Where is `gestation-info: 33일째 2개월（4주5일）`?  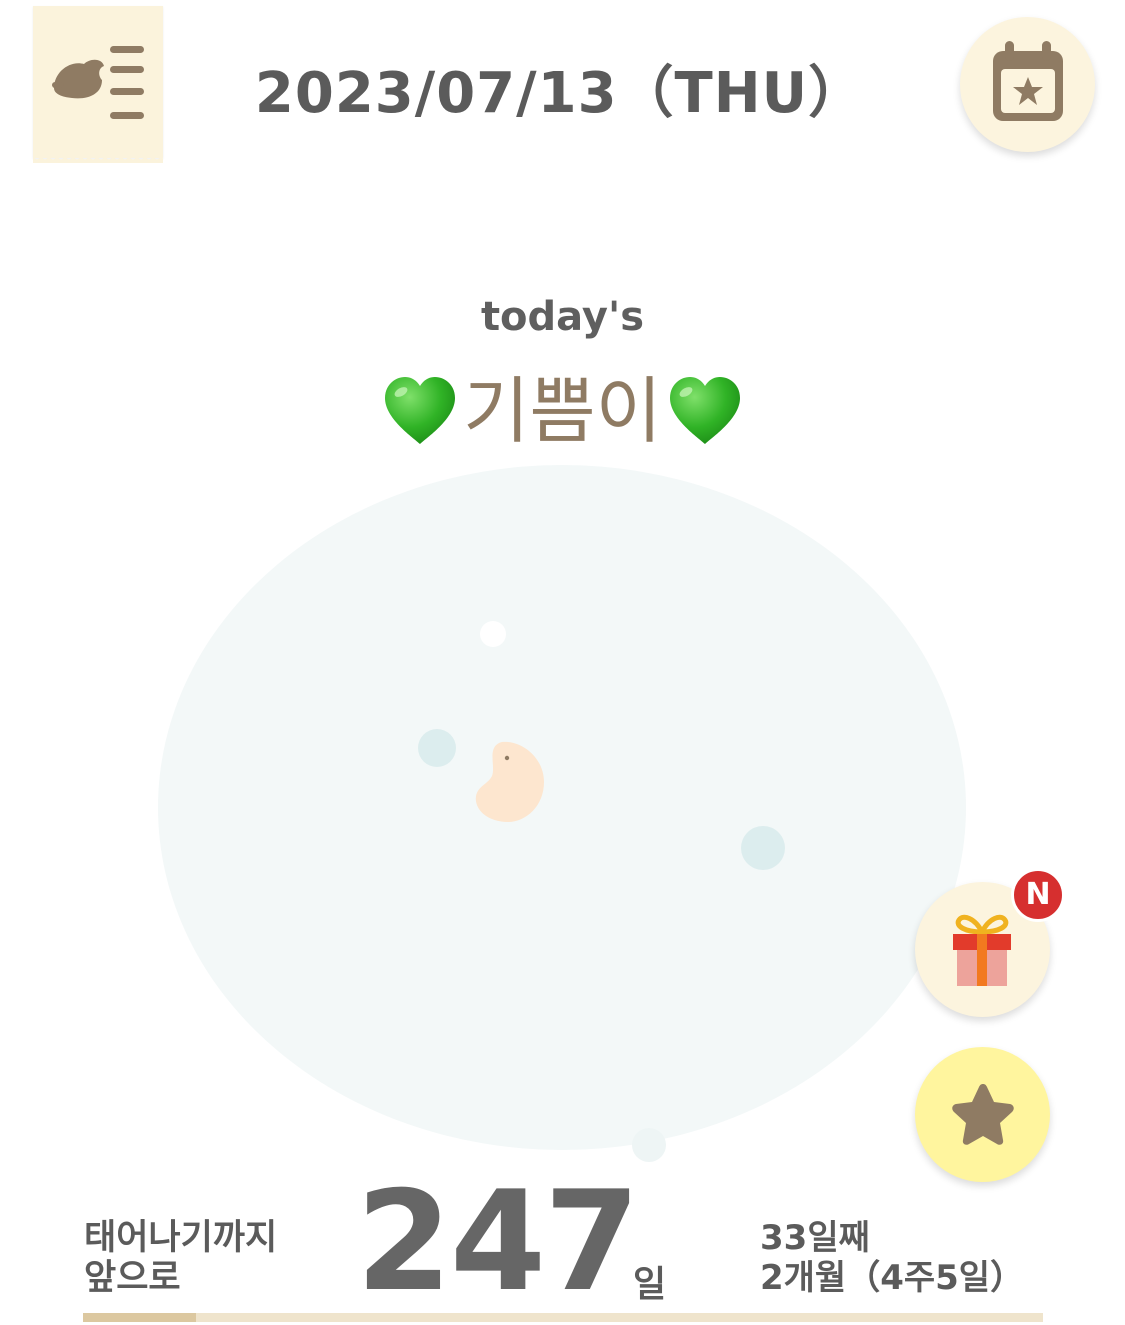 gestation-info: 33일째 2개월（4주5일） is located at coordinates (892, 1258).